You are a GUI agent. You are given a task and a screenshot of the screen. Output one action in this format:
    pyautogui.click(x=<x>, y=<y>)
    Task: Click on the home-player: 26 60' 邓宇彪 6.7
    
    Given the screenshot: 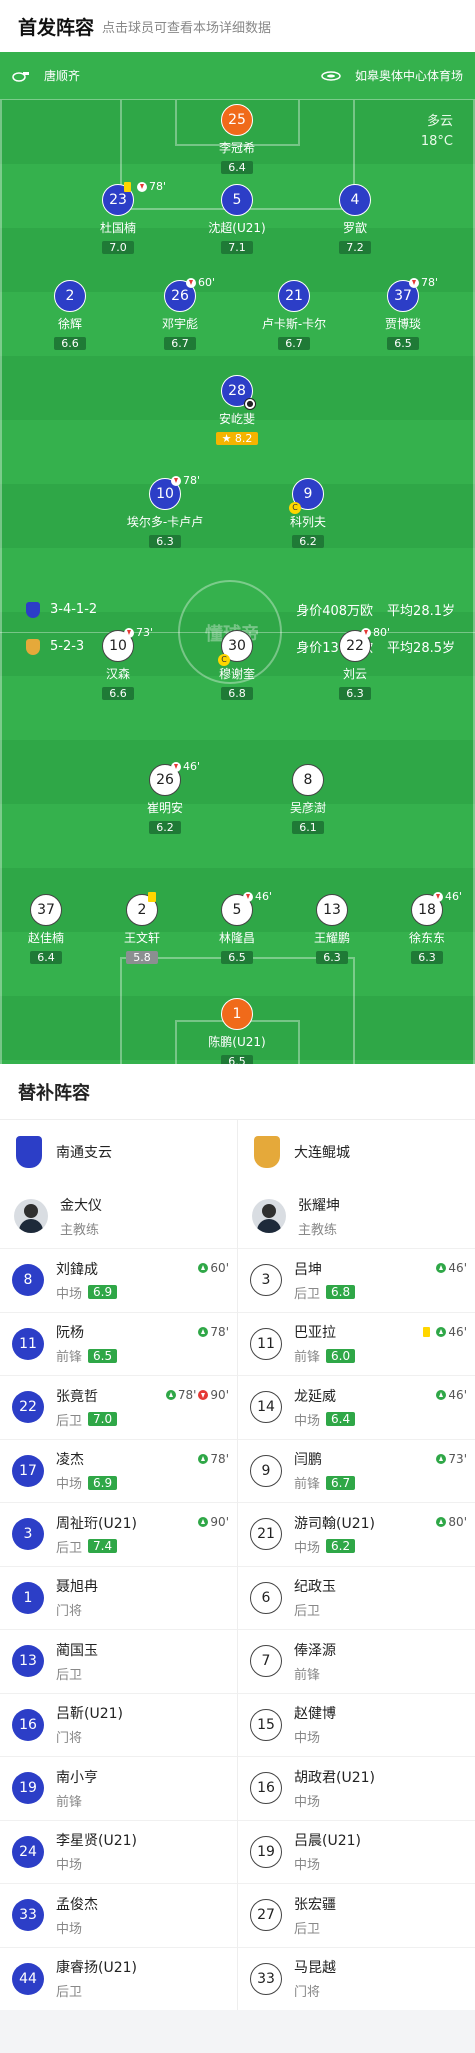 What is the action you would take?
    pyautogui.click(x=180, y=313)
    